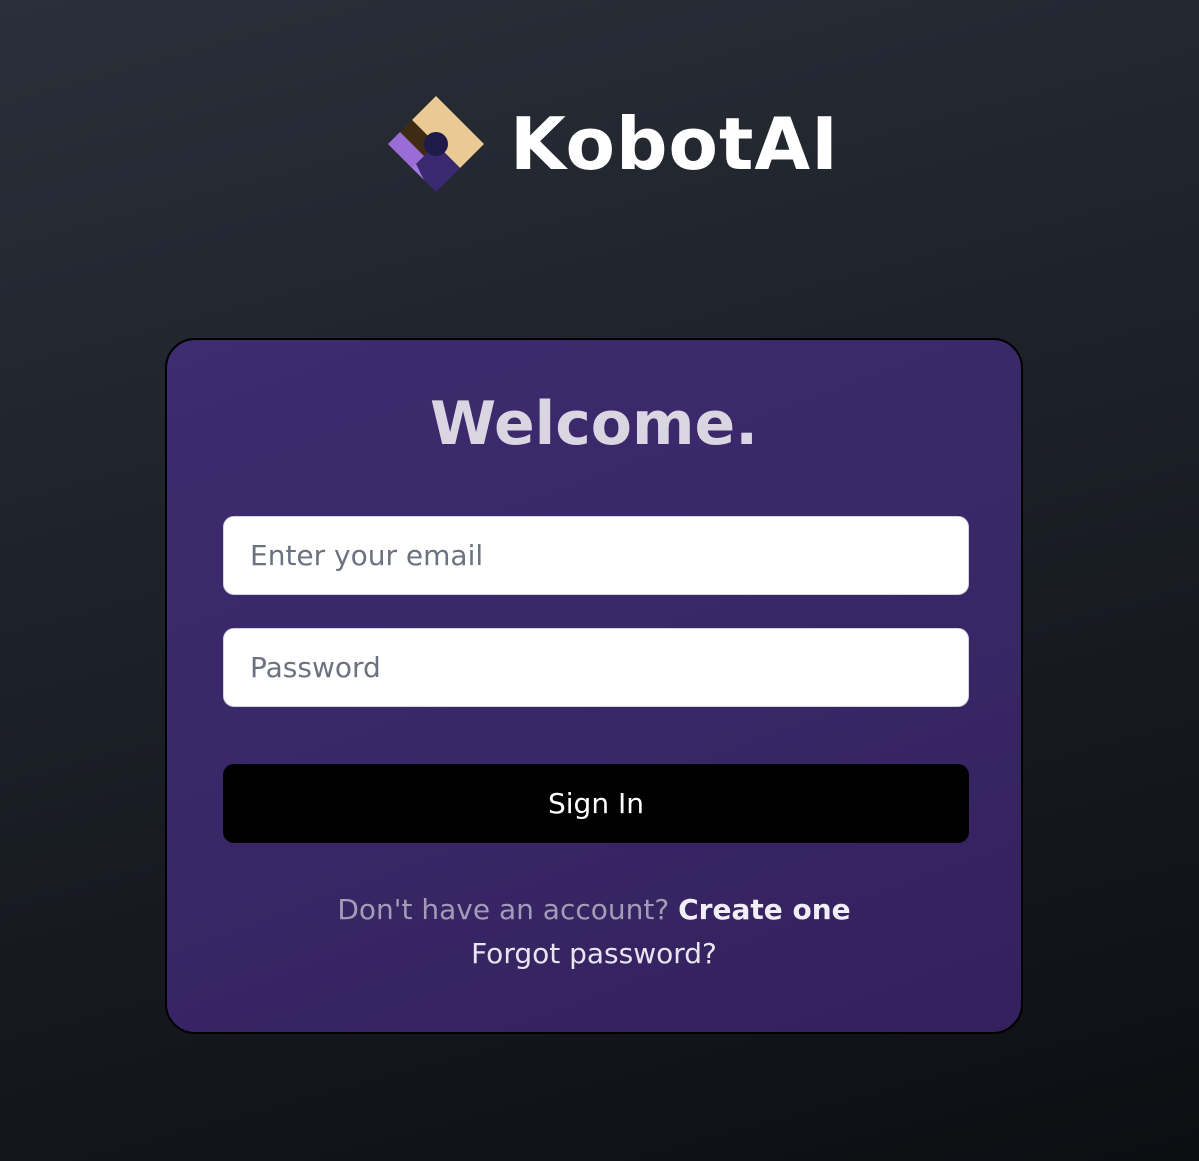 This screenshot has height=1161, width=1199. Describe the element at coordinates (596, 667) in the screenshot. I see `password-input` at that location.